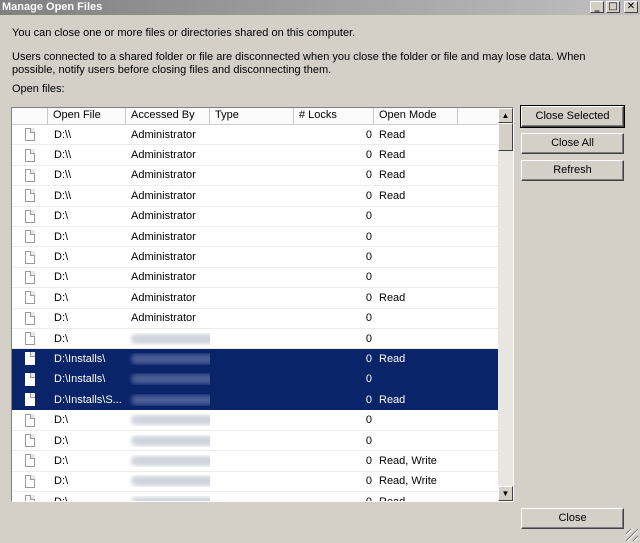  What do you see at coordinates (334, 116) in the screenshot?
I see `column-header-locks: # Locks` at bounding box center [334, 116].